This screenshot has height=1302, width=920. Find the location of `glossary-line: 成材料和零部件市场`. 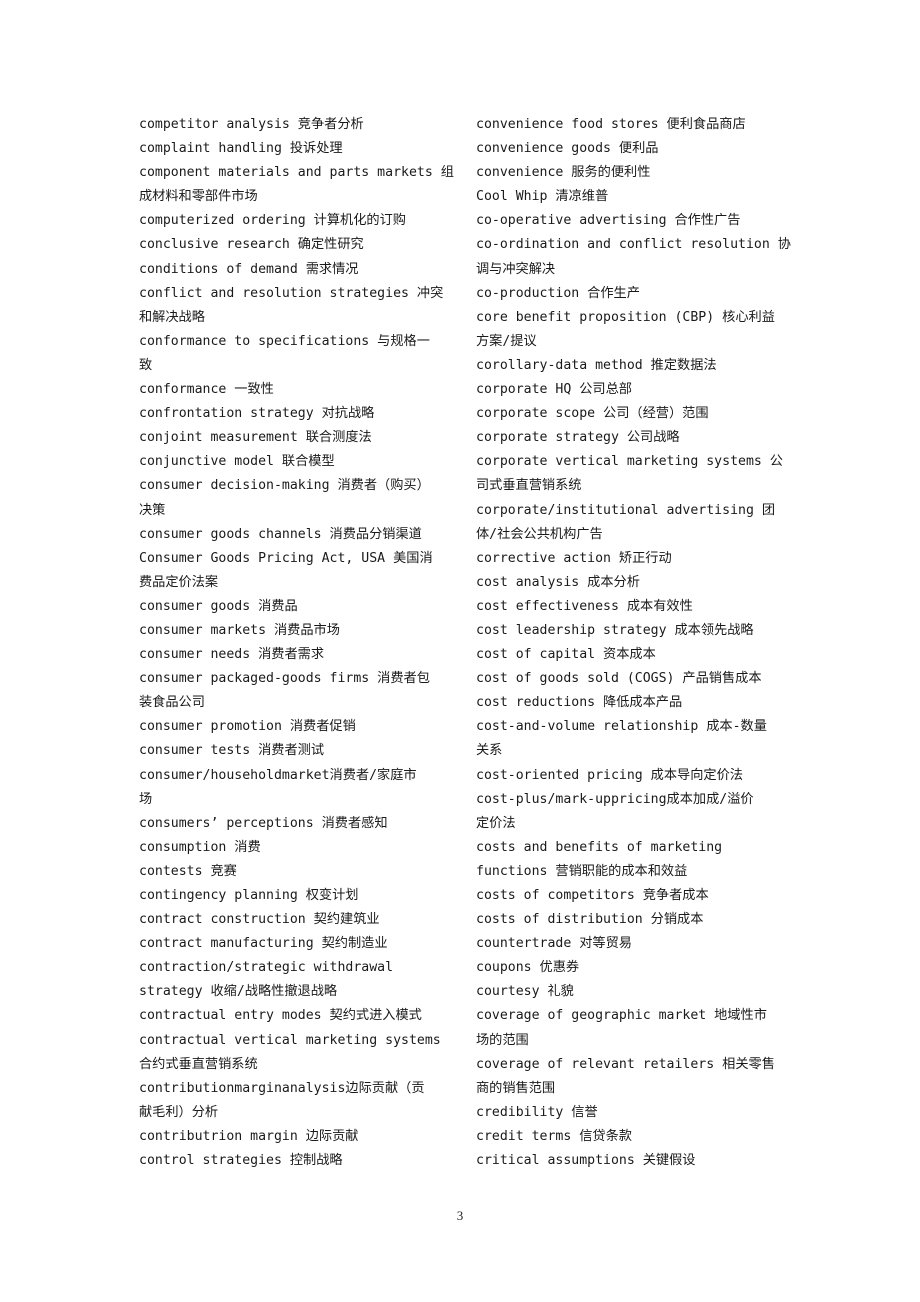

glossary-line: 成材料和零部件市场 is located at coordinates (198, 197).